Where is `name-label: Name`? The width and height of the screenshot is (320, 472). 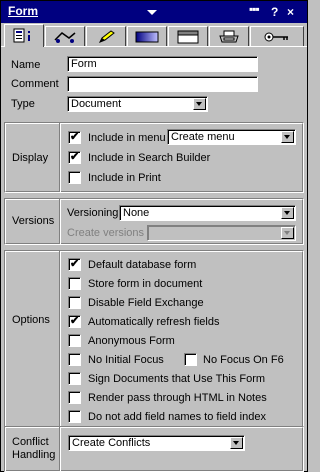 name-label: Name is located at coordinates (26, 65).